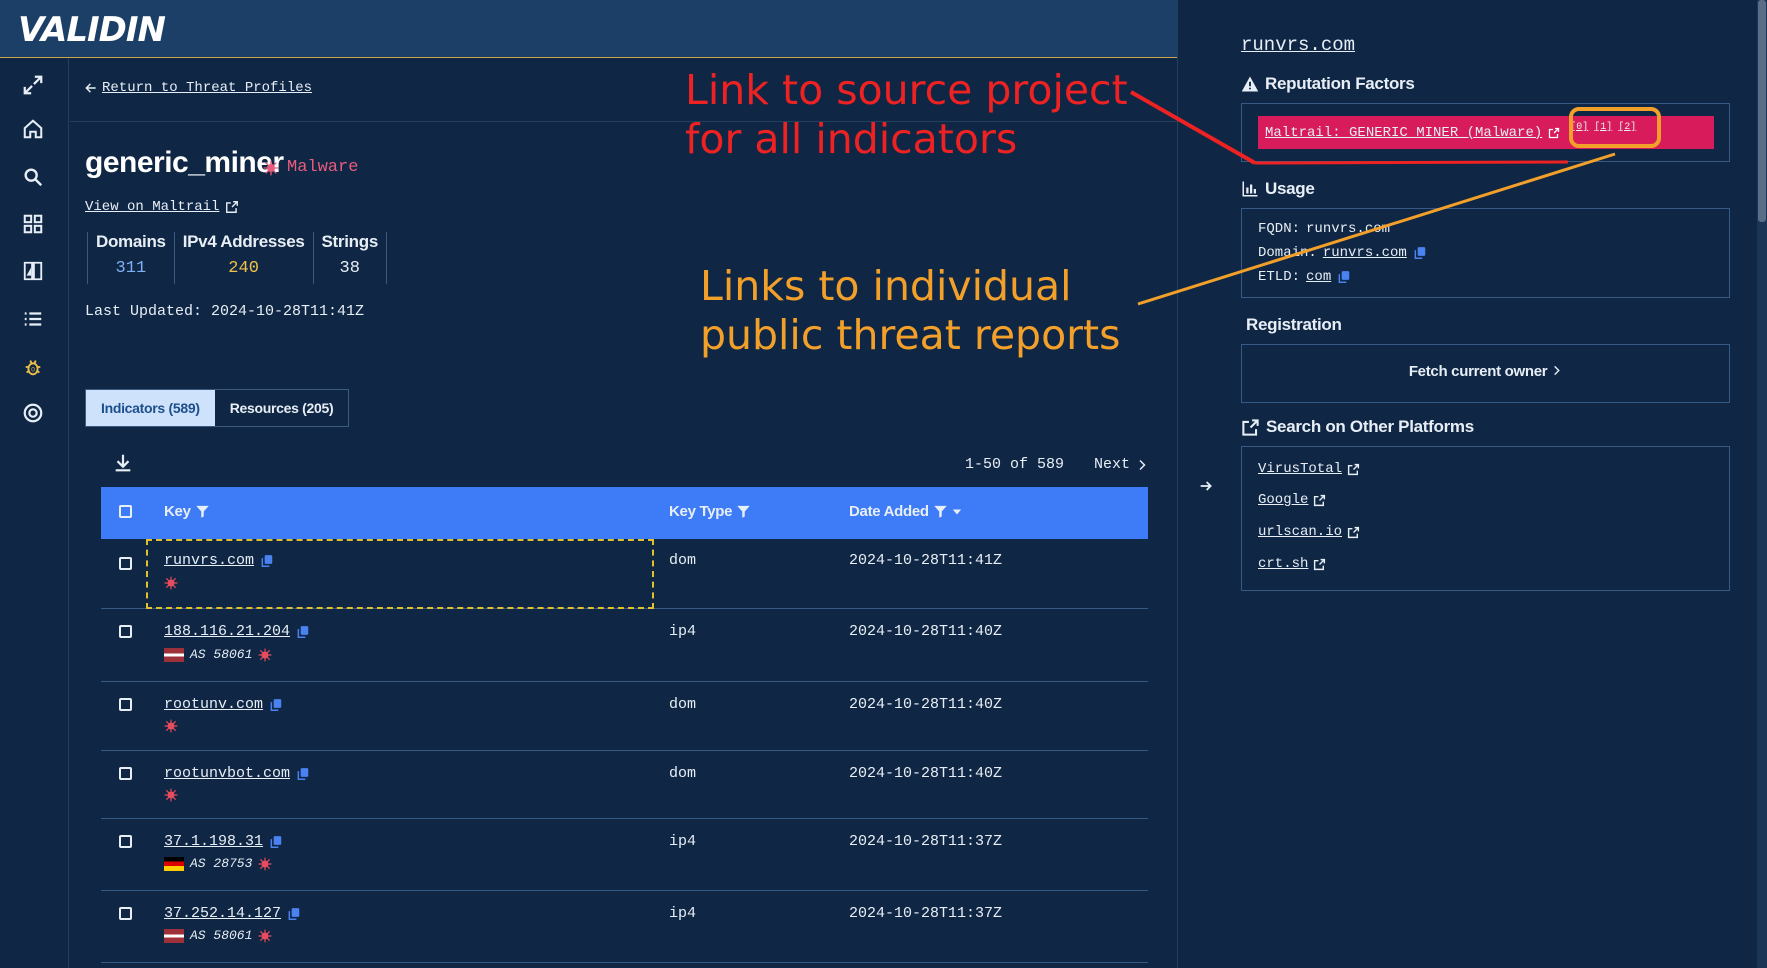 The width and height of the screenshot is (1767, 968). I want to click on date-added-cell: 2024-10-28T11:40Z, so click(926, 773).